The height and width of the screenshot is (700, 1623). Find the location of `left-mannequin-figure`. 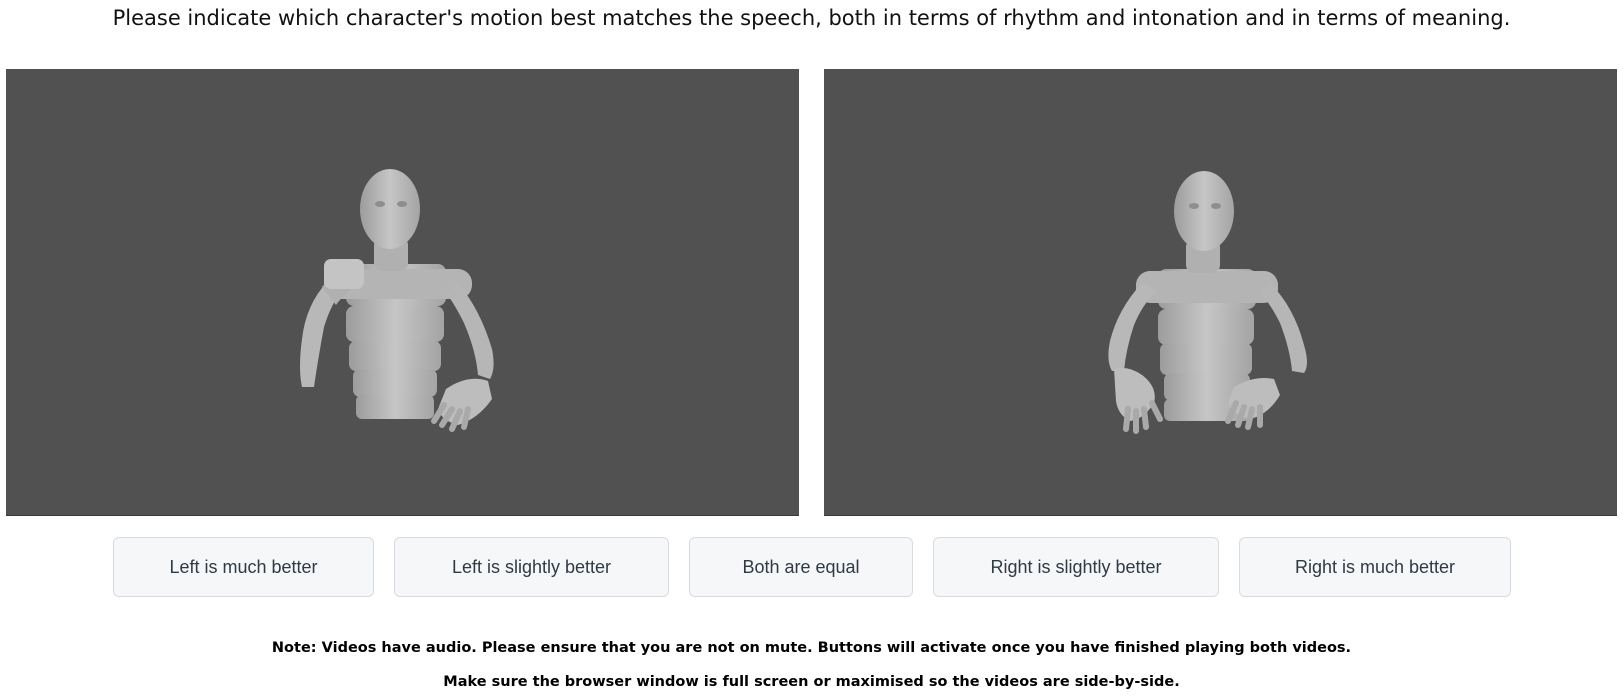

left-mannequin-figure is located at coordinates (397, 300).